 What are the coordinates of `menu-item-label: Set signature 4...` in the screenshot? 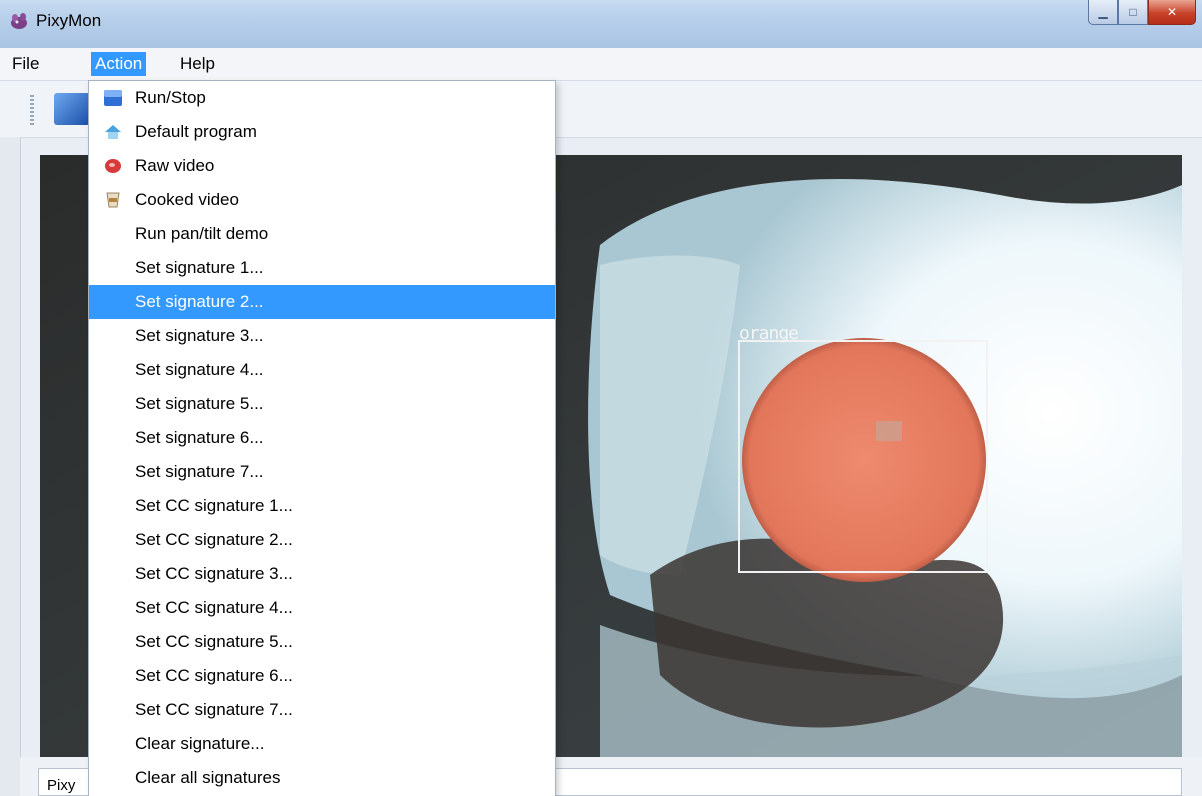 It's located at (199, 369).